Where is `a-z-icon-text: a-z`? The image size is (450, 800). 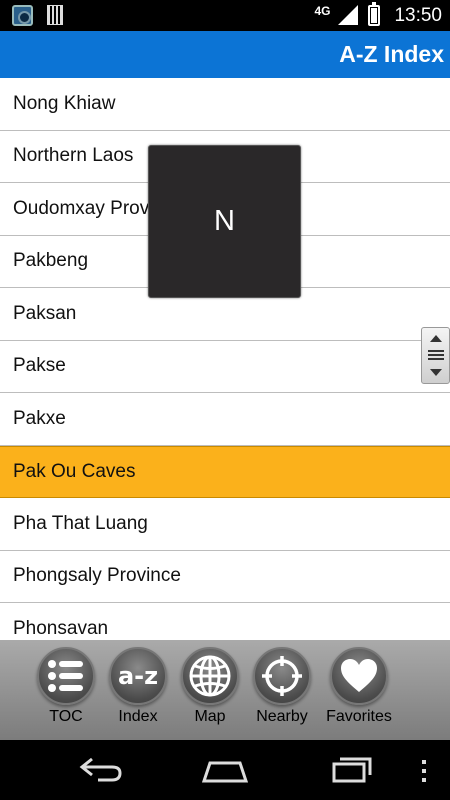
a-z-icon-text: a-z is located at coordinates (138, 676).